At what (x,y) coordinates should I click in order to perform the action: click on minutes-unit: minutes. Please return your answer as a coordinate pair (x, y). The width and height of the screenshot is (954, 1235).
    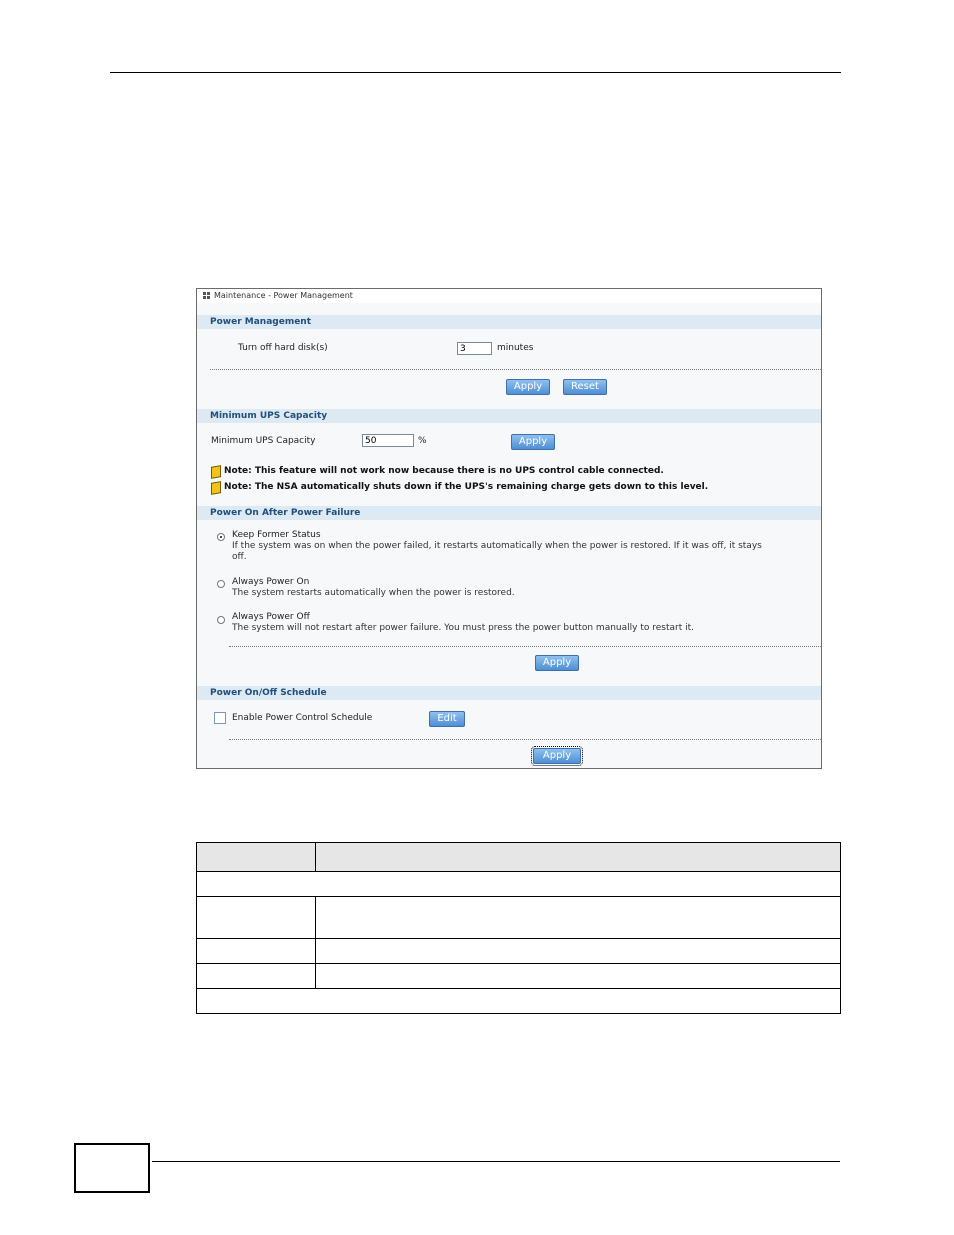
    Looking at the image, I should click on (515, 348).